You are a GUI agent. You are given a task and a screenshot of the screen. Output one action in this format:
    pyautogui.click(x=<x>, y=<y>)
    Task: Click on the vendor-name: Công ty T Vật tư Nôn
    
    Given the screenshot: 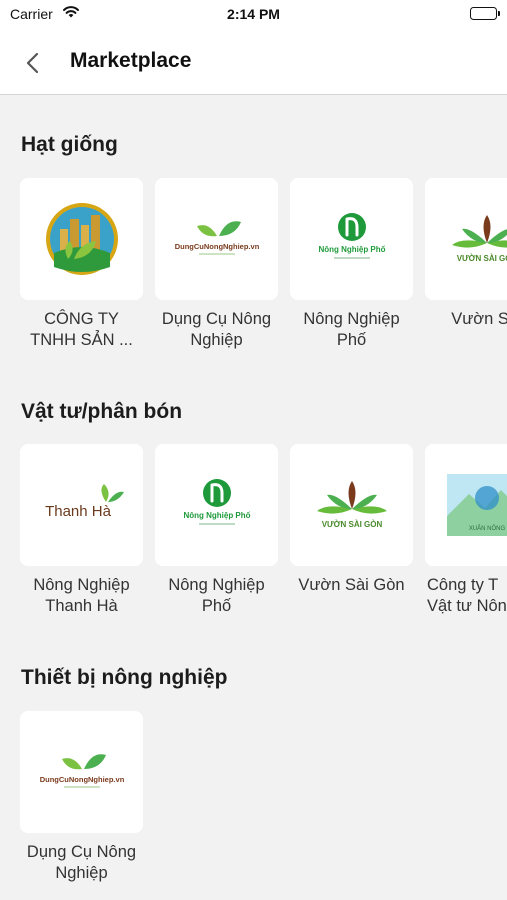 What is the action you would take?
    pyautogui.click(x=466, y=596)
    